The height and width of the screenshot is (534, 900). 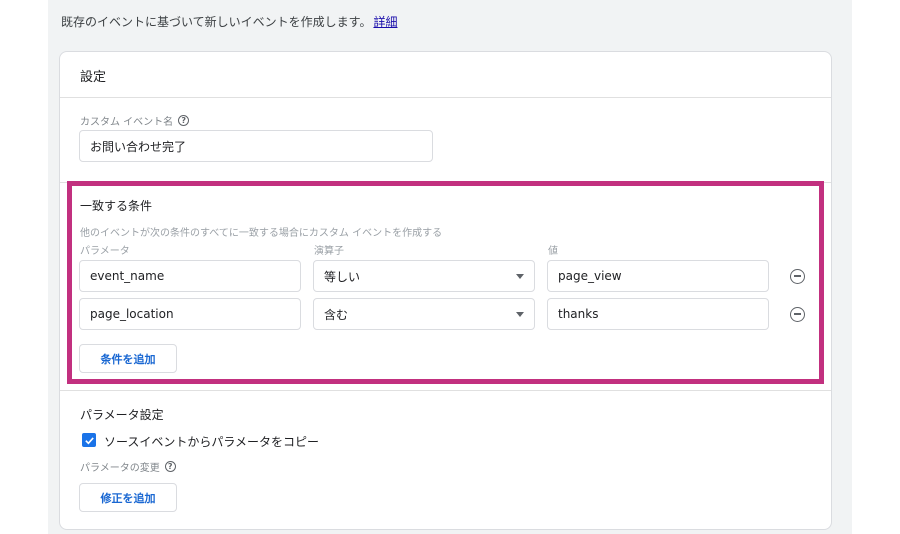 What do you see at coordinates (658, 276) in the screenshot?
I see `condition-value-input: page_view` at bounding box center [658, 276].